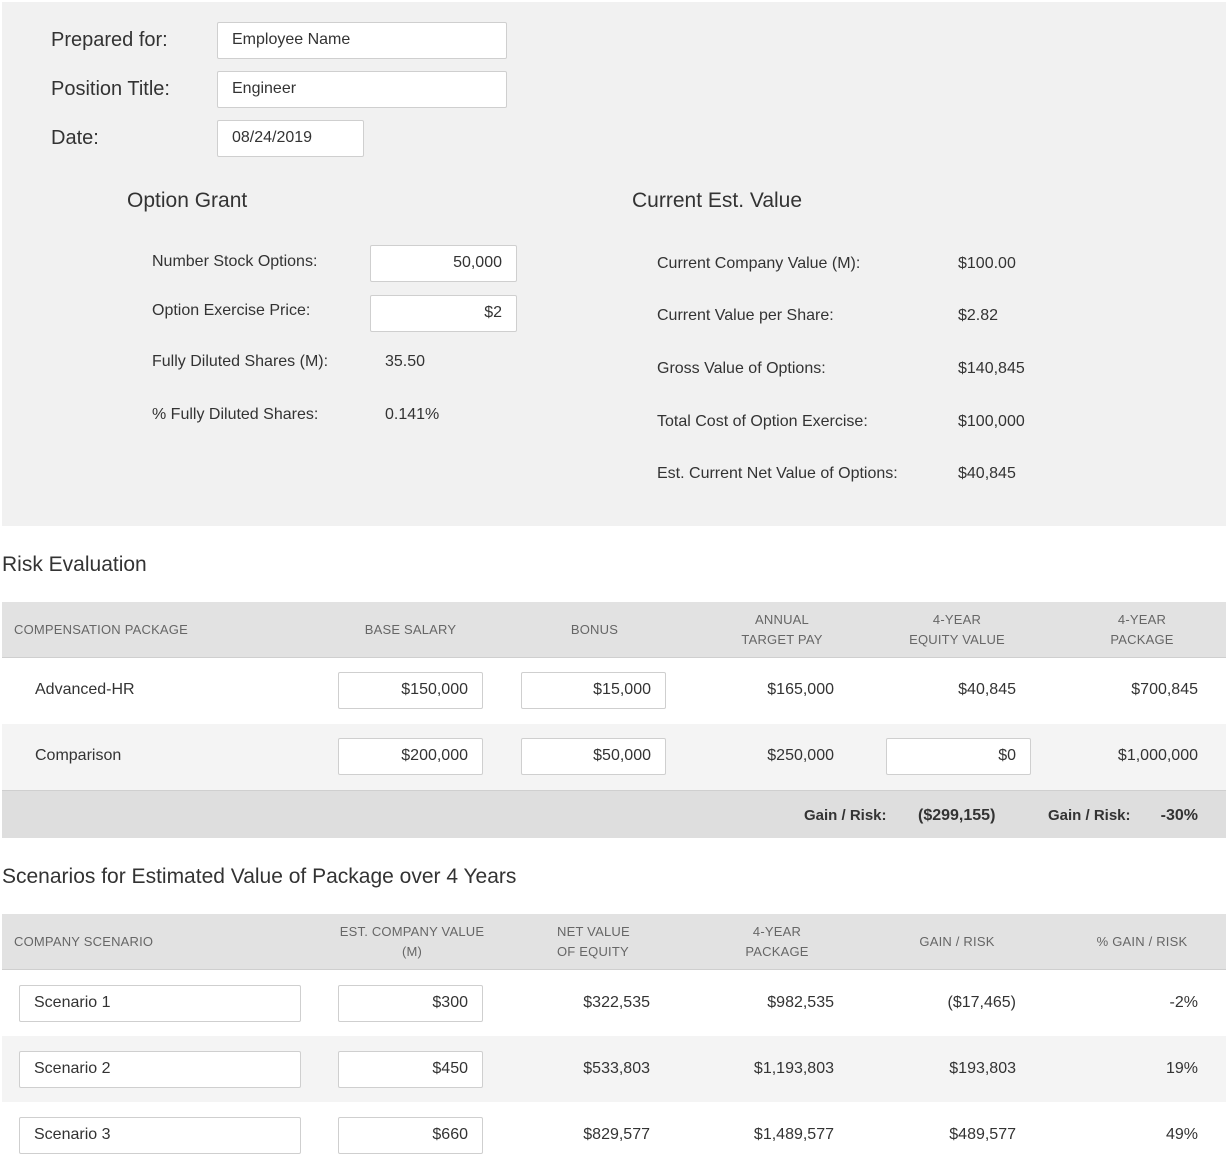 This screenshot has height=1176, width=1228. What do you see at coordinates (1181, 1068) in the screenshot?
I see `pct-gain-risk: 19%` at bounding box center [1181, 1068].